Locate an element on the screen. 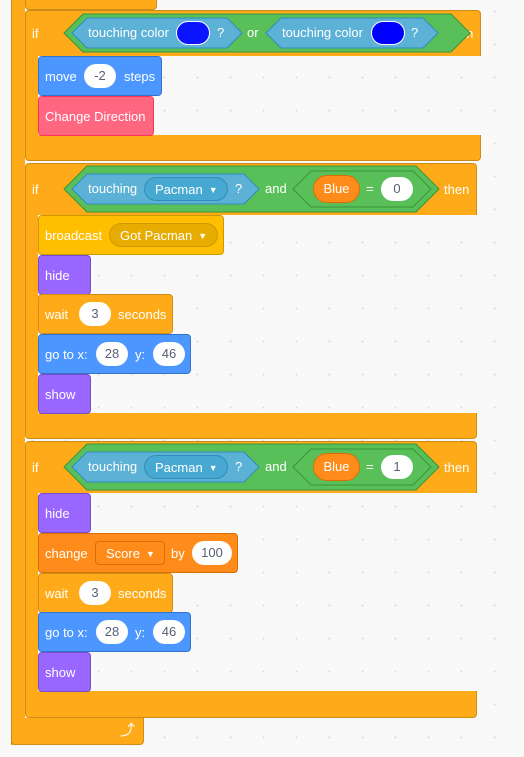  if-block-3-footer is located at coordinates (251, 704).